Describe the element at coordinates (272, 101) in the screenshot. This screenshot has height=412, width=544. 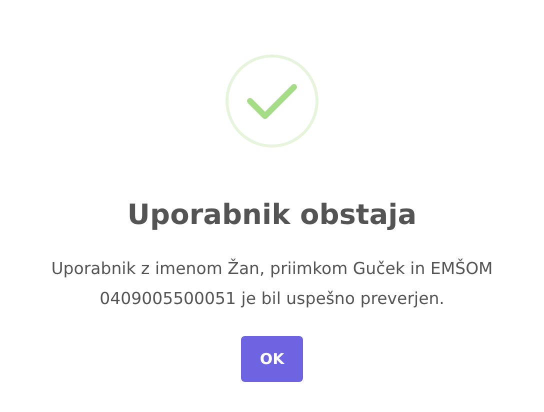
I see `checkmark-icon` at that location.